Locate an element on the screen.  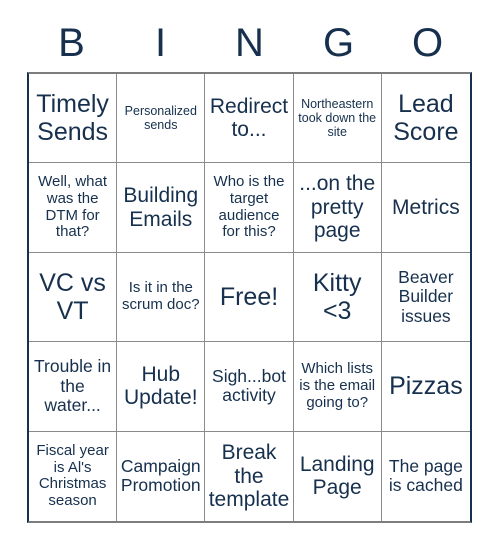
bingo-cell: Landing Page is located at coordinates (338, 476).